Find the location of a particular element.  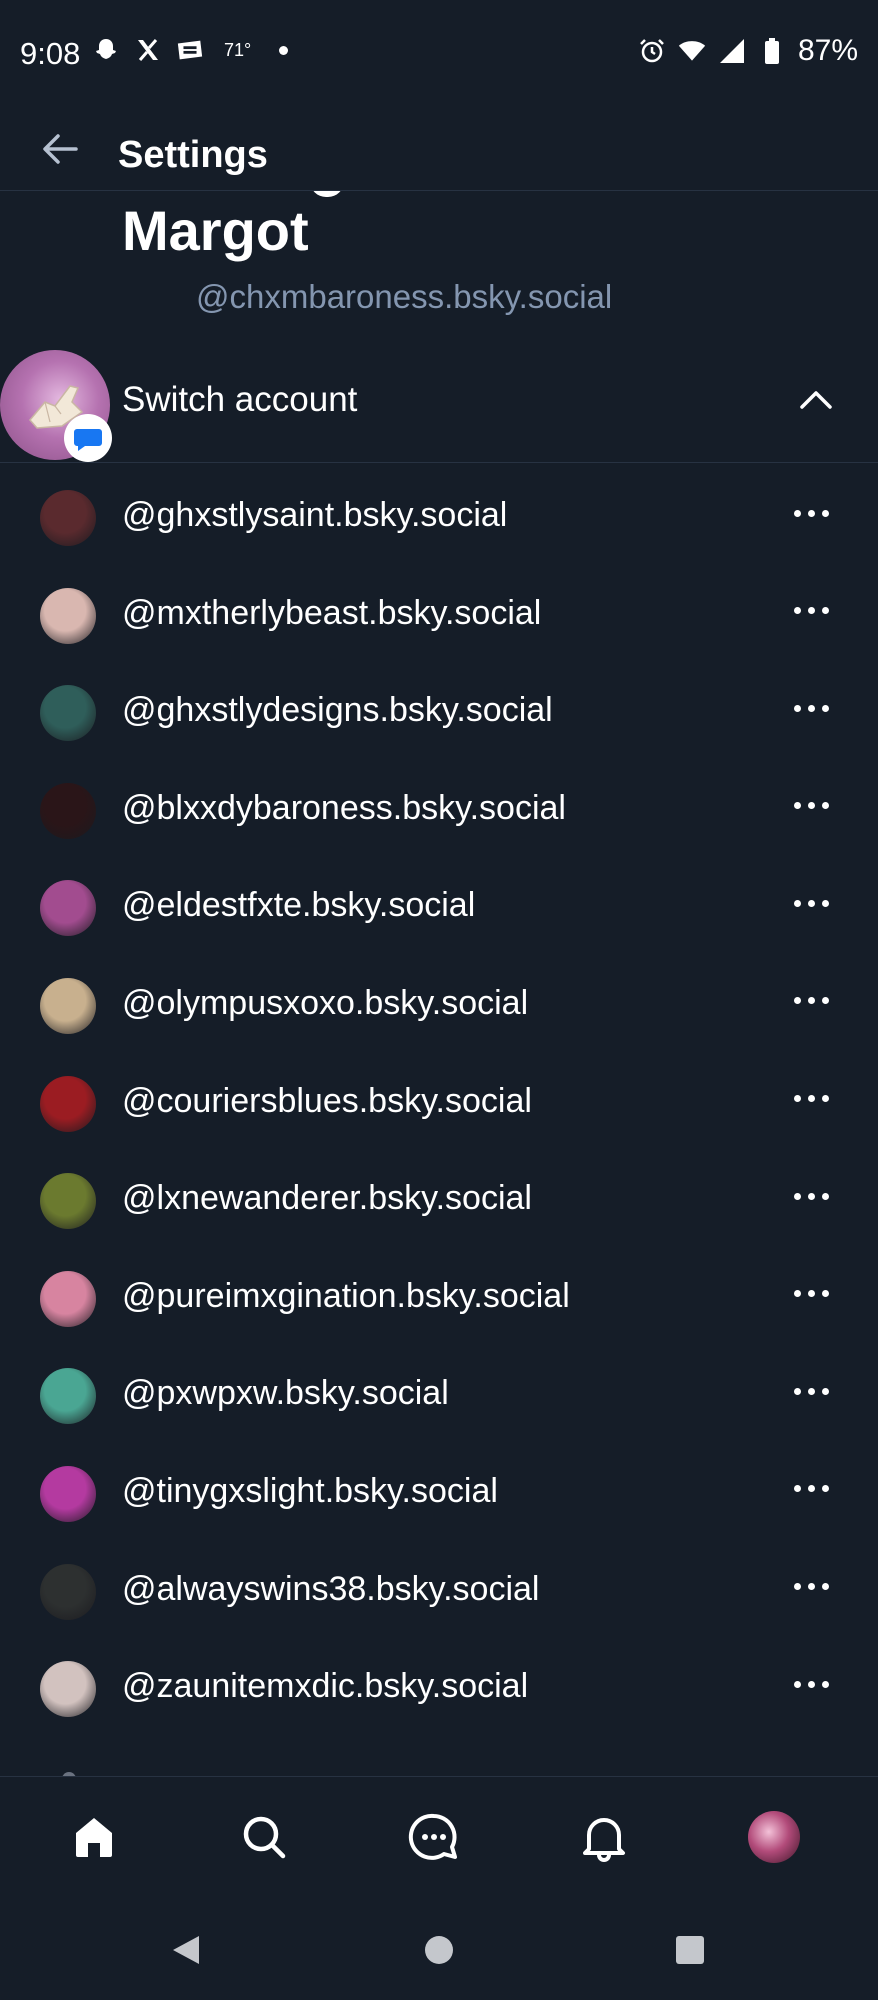

account-handle: @olympusxoxo.bsky.social is located at coordinates (325, 1002).